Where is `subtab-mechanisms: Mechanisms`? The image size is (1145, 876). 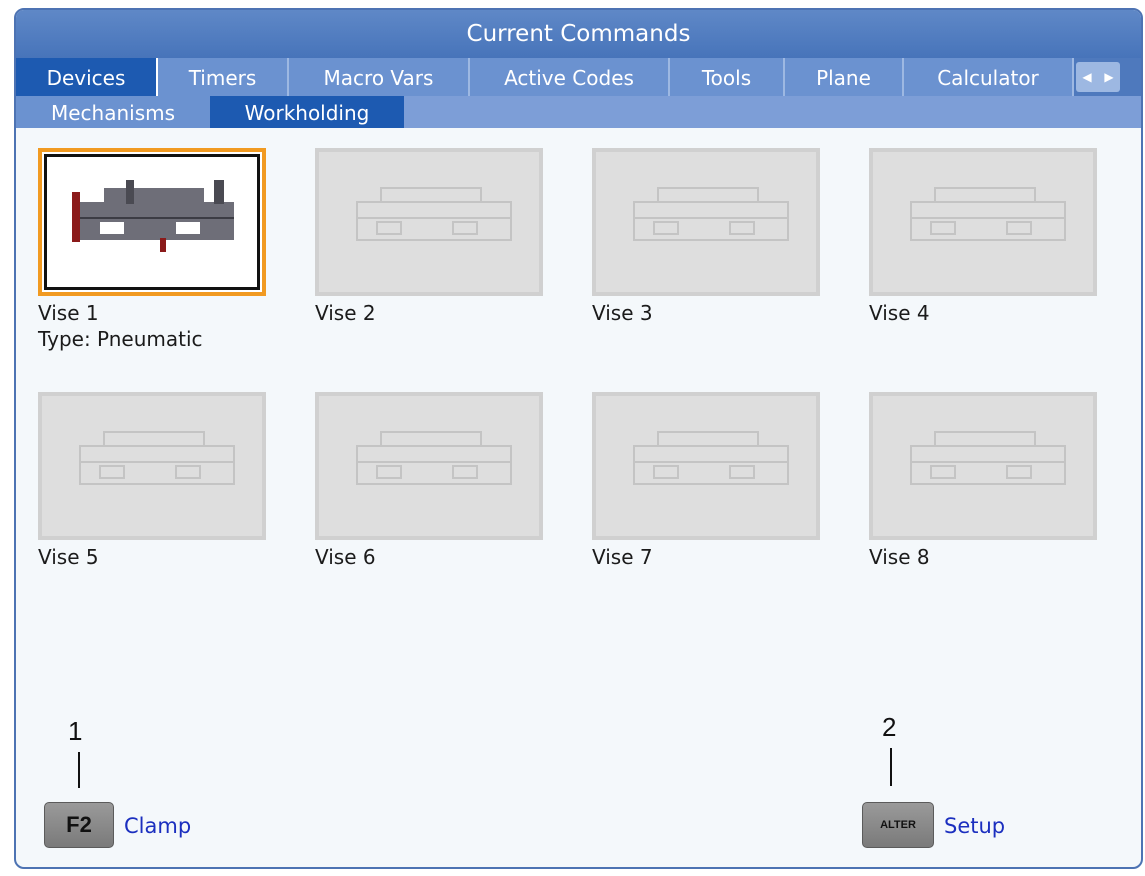 subtab-mechanisms: Mechanisms is located at coordinates (113, 112).